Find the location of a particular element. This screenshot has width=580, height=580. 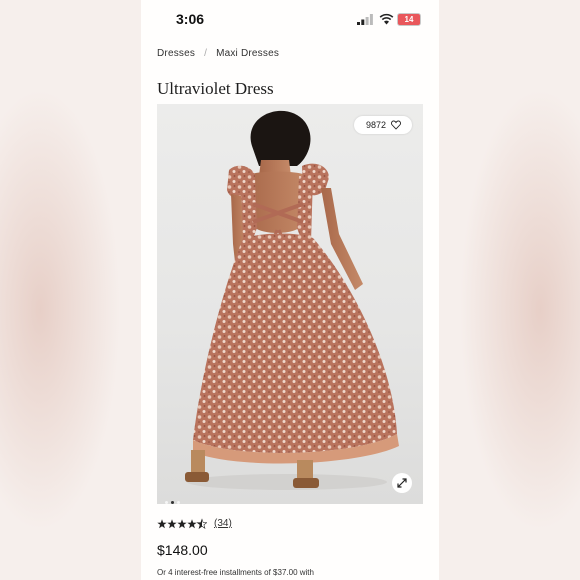

breadcrumb: Dresses / Maxi Dresses is located at coordinates (218, 53).